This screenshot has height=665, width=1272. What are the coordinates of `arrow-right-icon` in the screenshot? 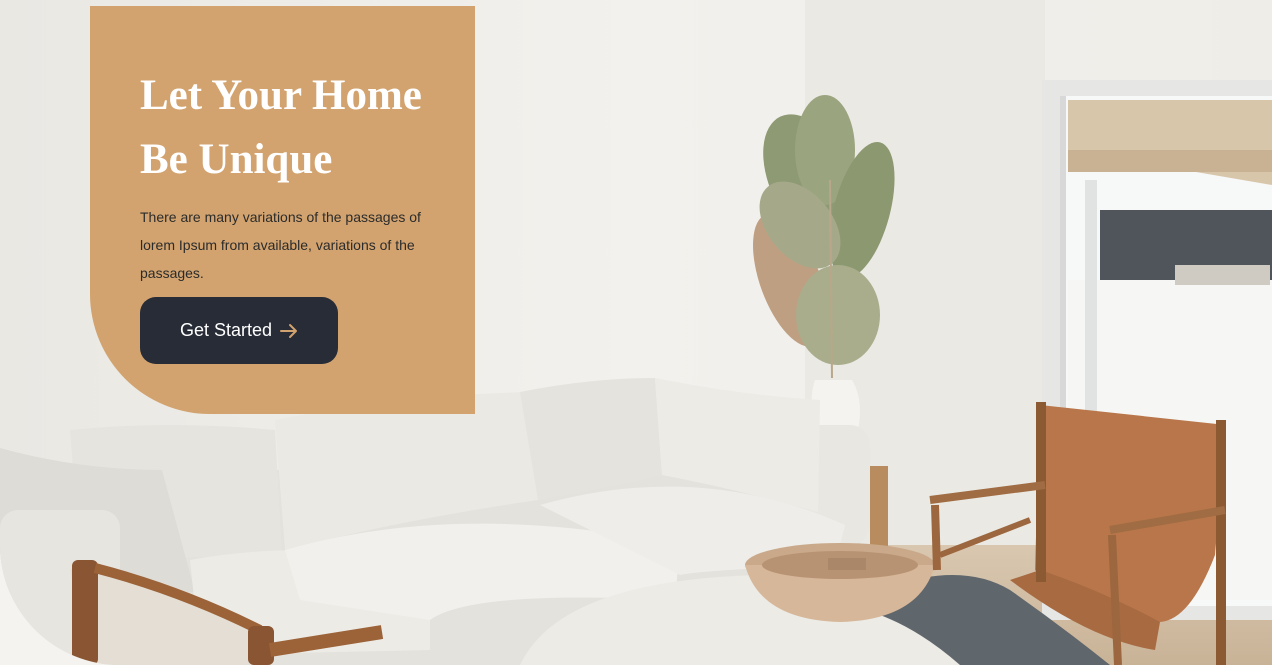 It's located at (289, 331).